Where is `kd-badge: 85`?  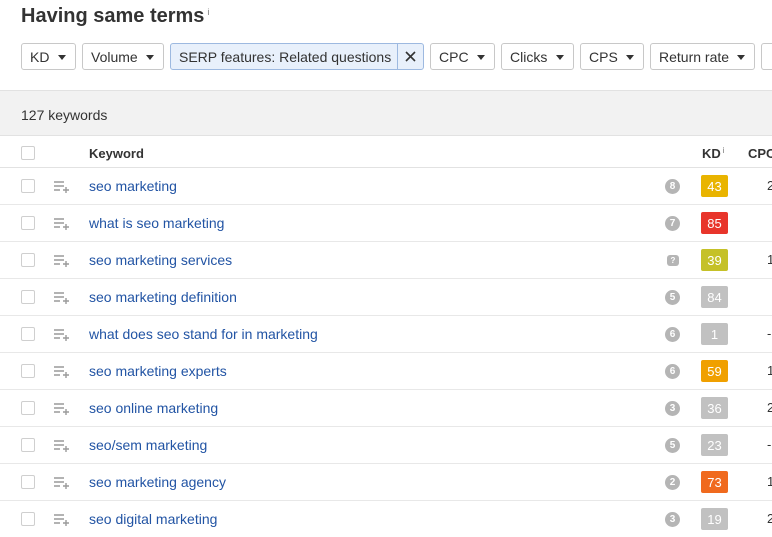 kd-badge: 85 is located at coordinates (714, 223).